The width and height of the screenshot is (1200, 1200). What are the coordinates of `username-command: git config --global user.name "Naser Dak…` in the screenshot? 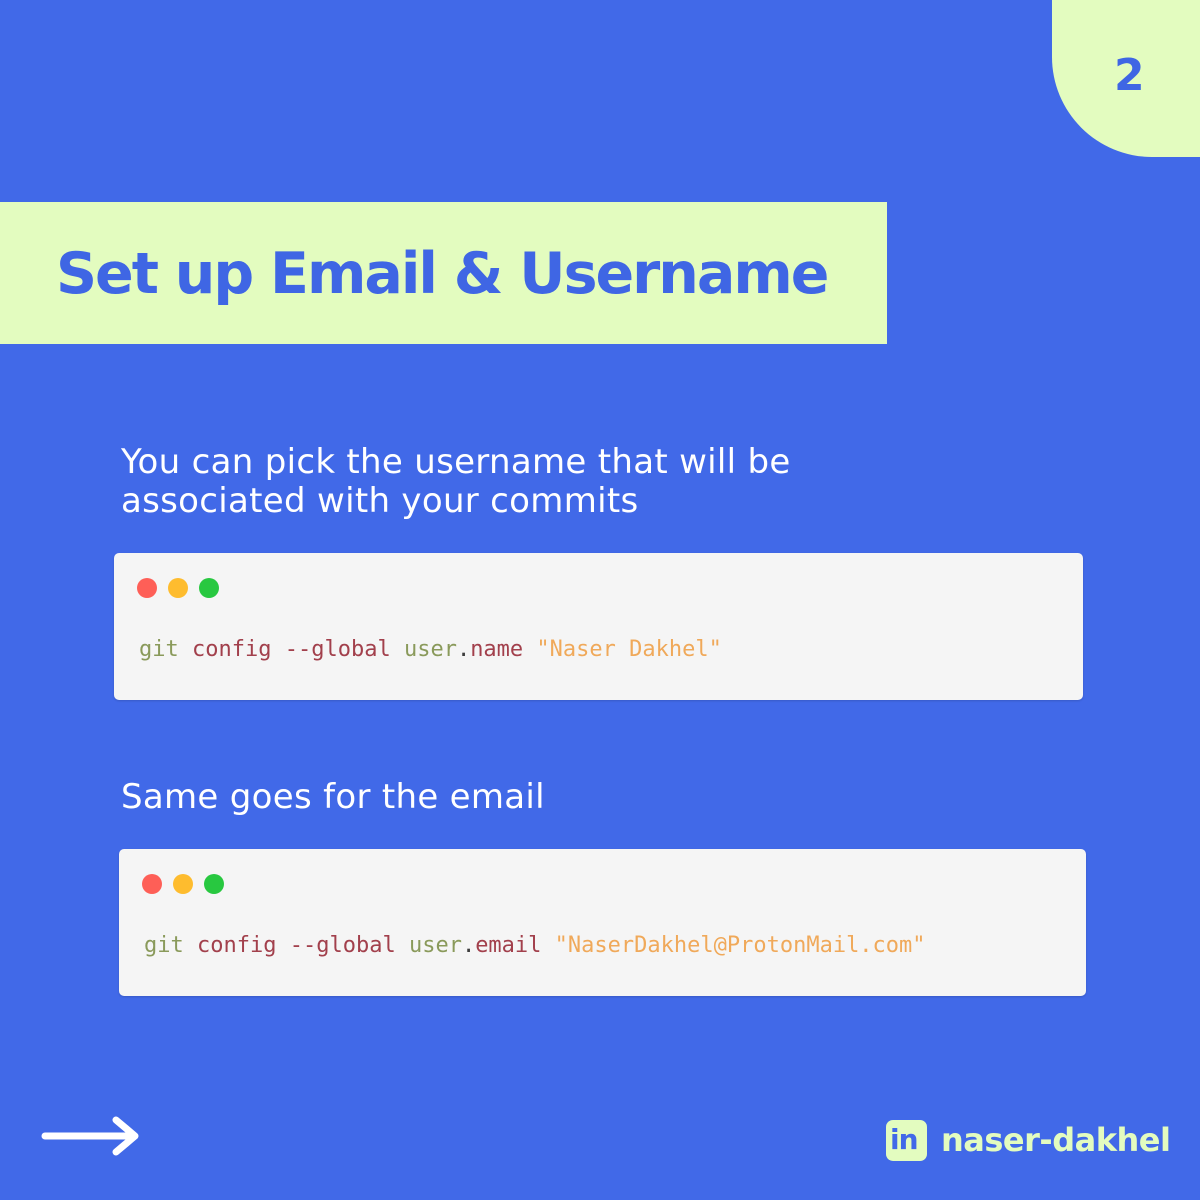 It's located at (430, 650).